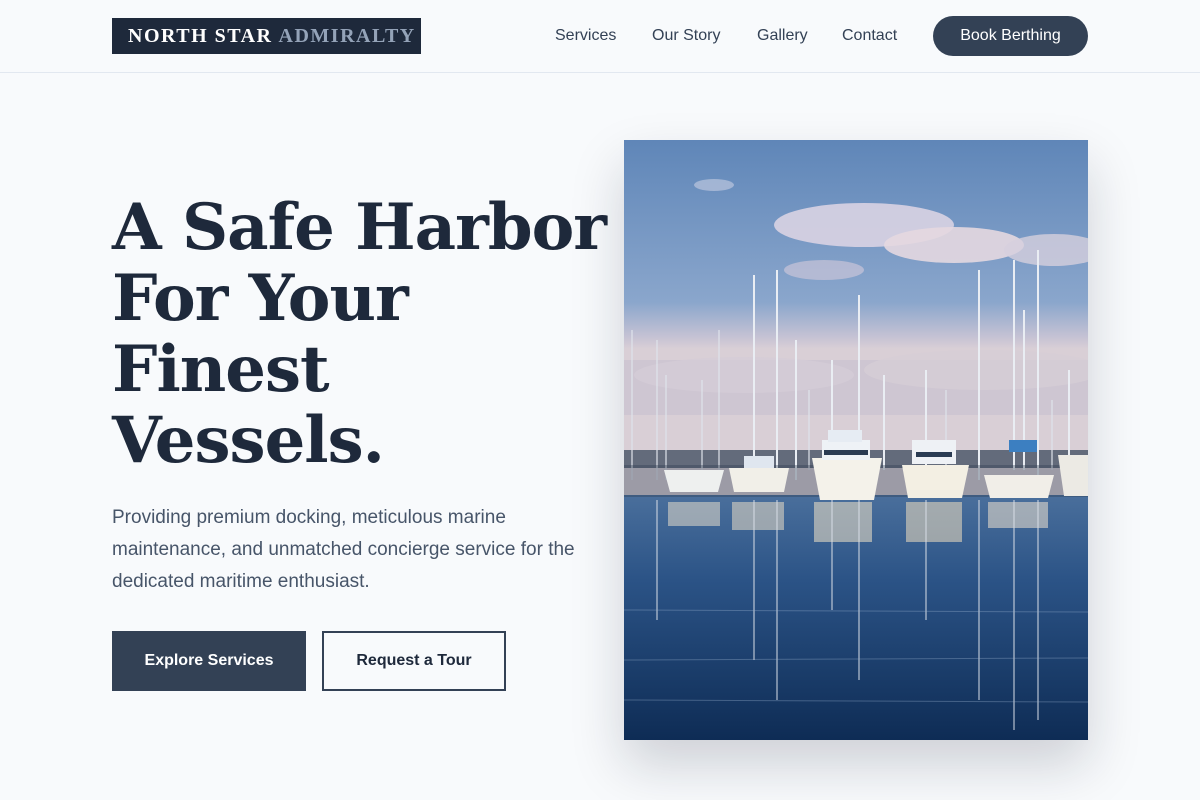 This screenshot has width=1200, height=800. I want to click on book-berthing-button: Book Berthing, so click(1010, 36).